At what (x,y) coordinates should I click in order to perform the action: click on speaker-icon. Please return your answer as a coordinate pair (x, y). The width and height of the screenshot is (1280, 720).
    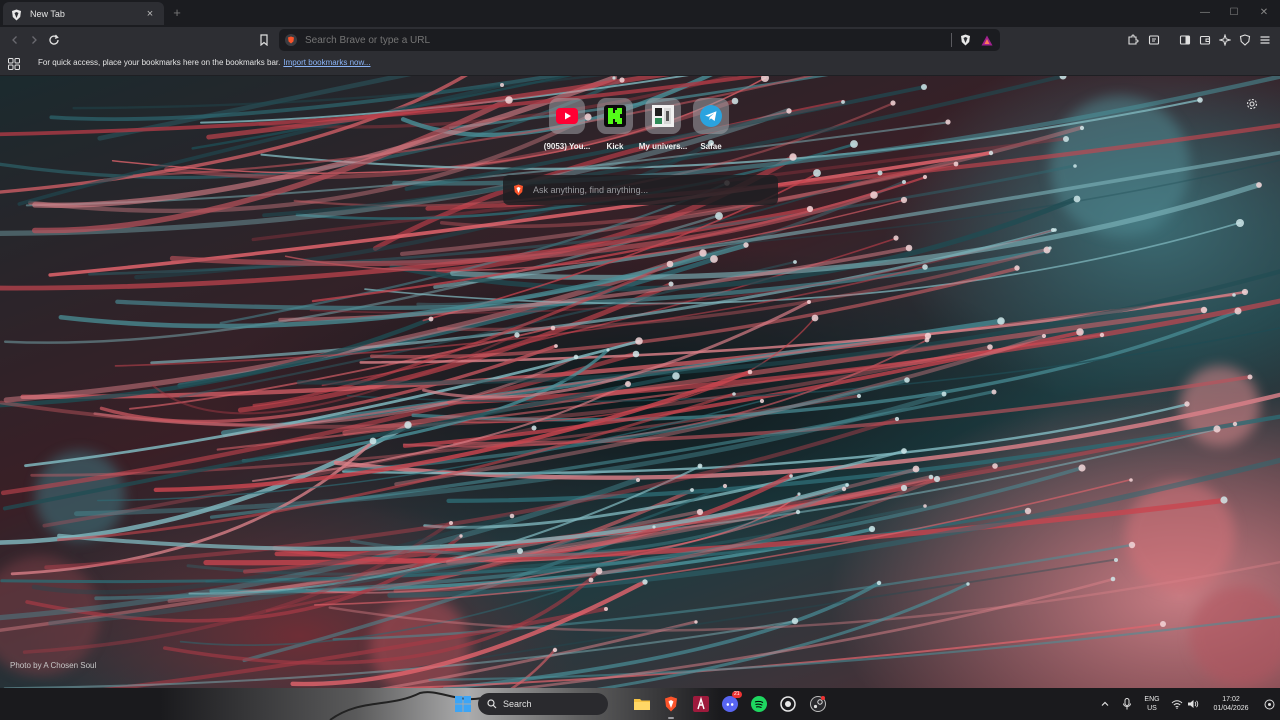
    Looking at the image, I should click on (1193, 704).